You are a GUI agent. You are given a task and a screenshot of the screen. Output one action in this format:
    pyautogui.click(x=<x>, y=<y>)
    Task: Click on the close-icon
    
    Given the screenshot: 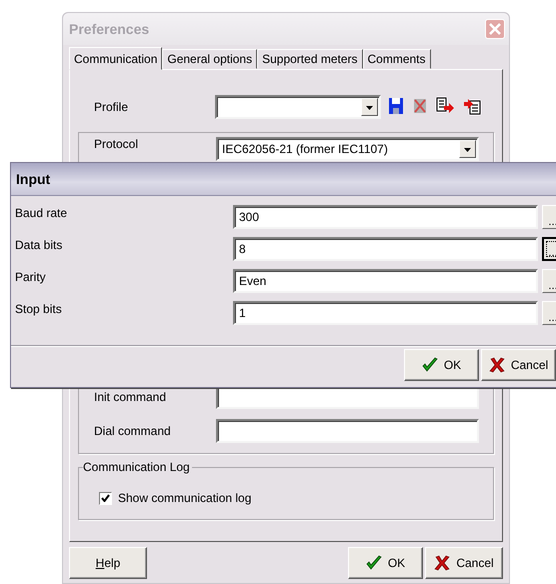 What is the action you would take?
    pyautogui.click(x=495, y=29)
    